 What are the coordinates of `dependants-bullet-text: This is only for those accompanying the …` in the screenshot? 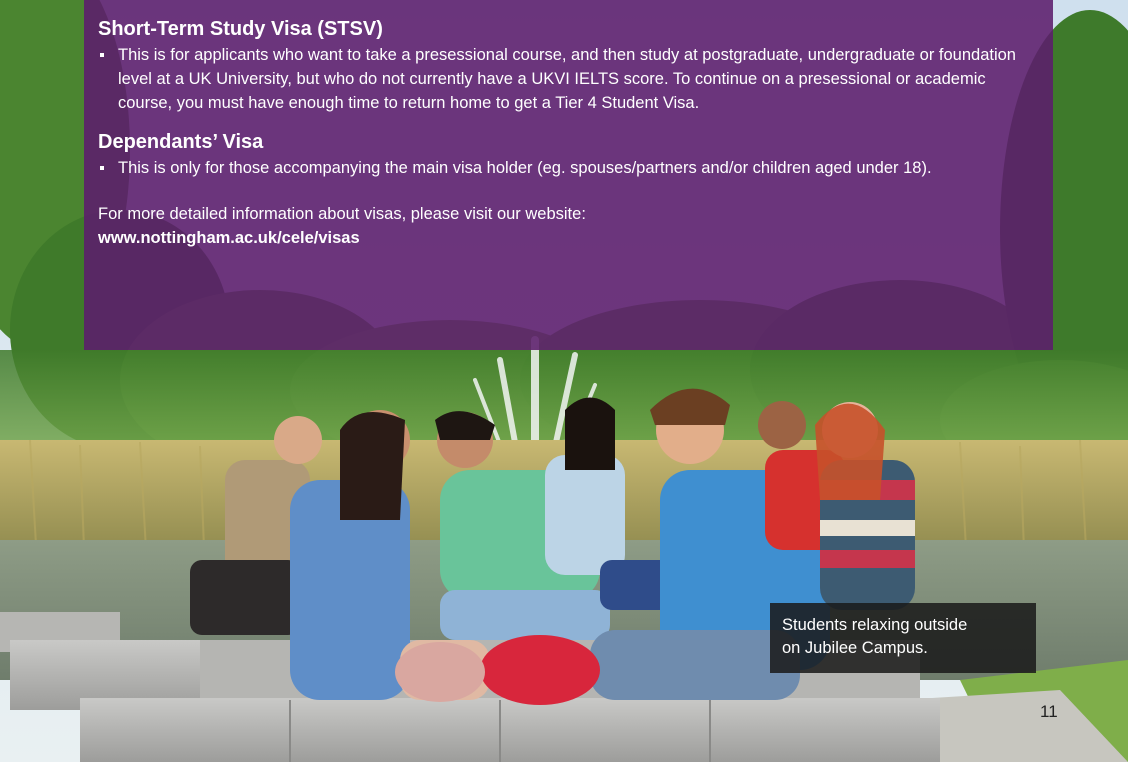 It's located at (525, 168).